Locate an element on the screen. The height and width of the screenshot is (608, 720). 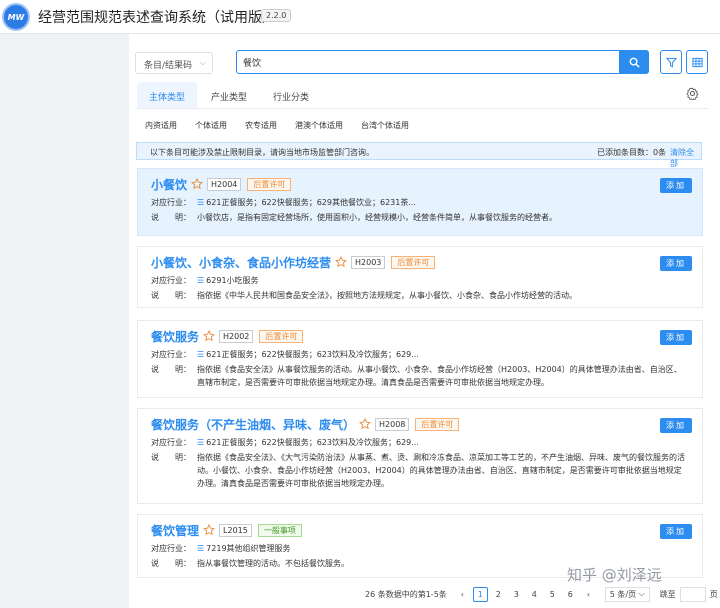
page-button: 1 is located at coordinates (480, 594).